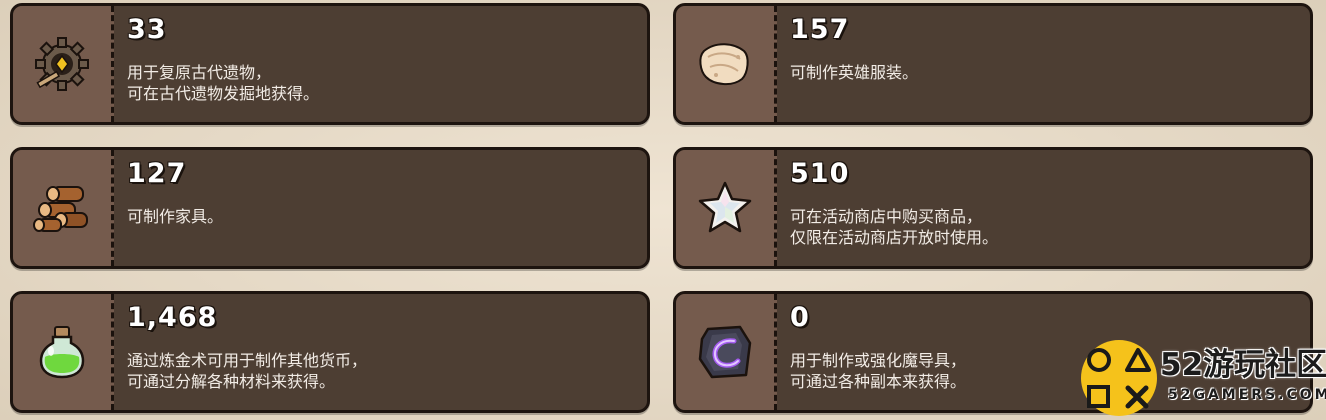  What do you see at coordinates (172, 317) in the screenshot?
I see `currency-amount: 1,468` at bounding box center [172, 317].